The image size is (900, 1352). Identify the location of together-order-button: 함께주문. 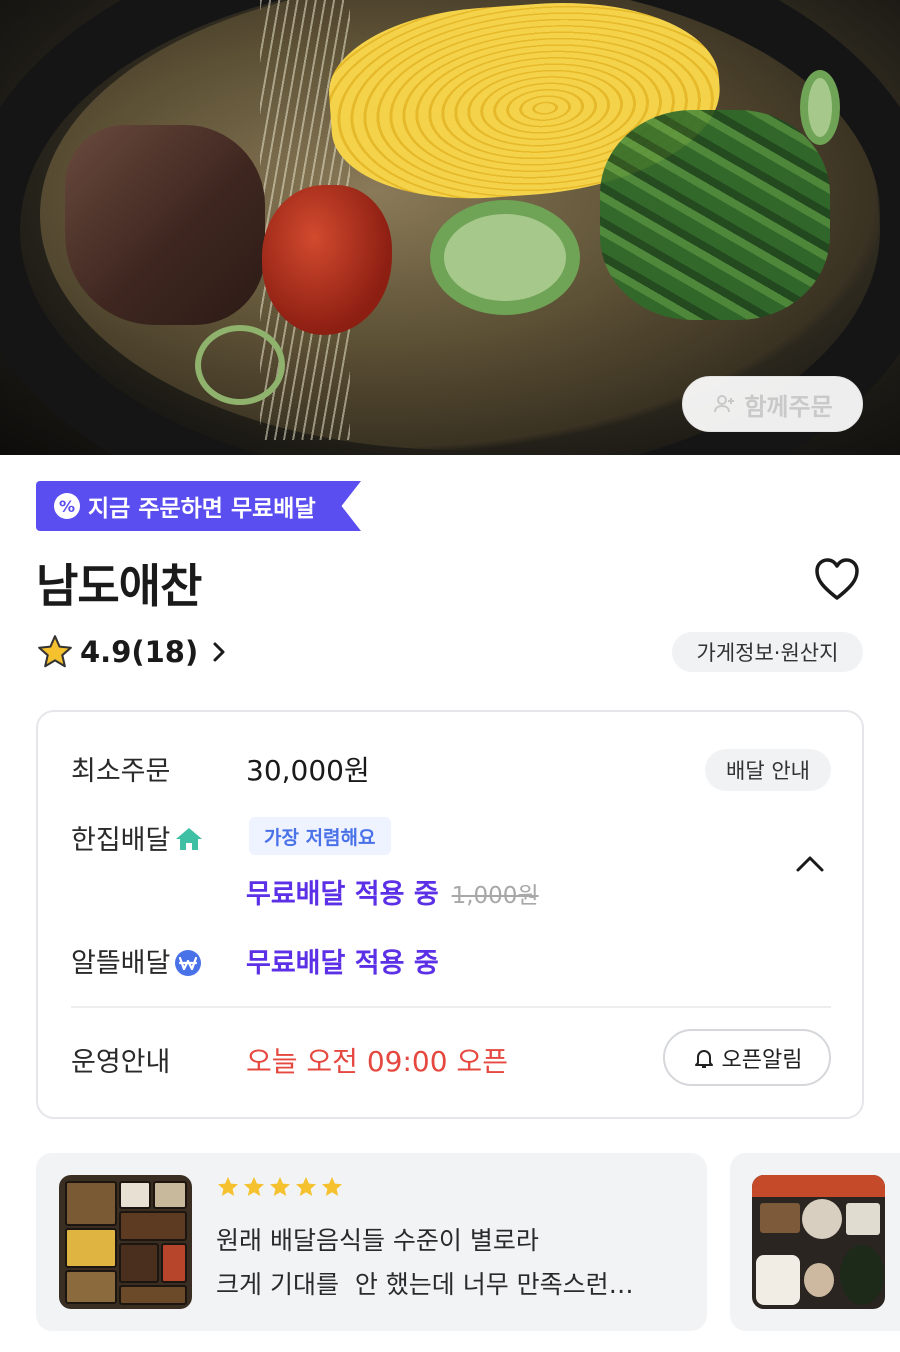
(772, 404).